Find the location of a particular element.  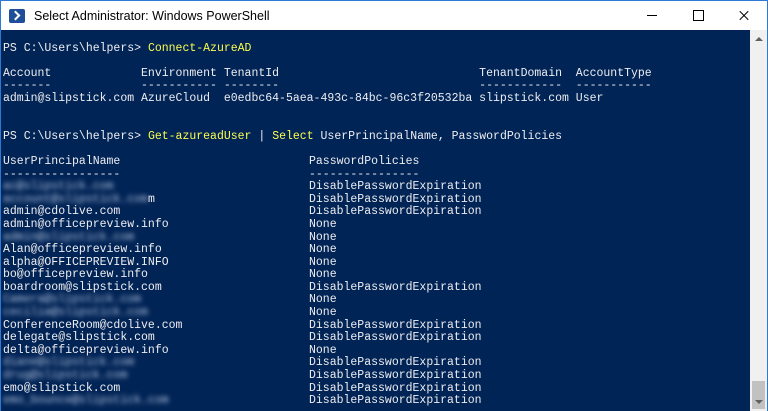

user-principal-name: ConferenceRoom@cdolive.com is located at coordinates (93, 325).